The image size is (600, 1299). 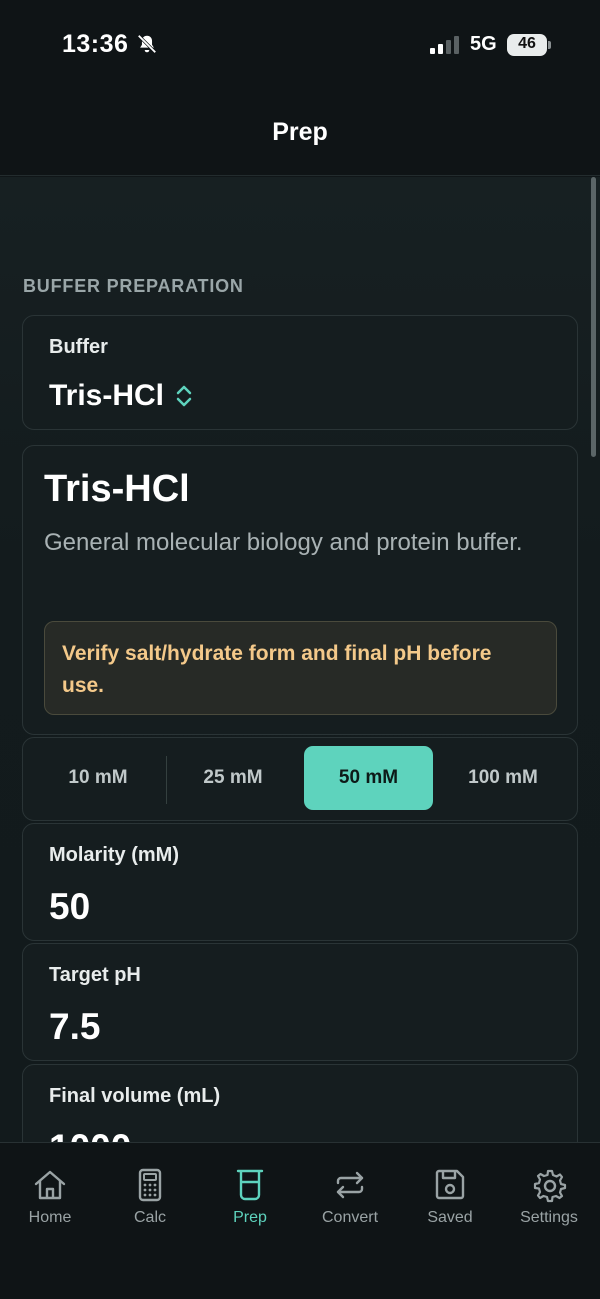 I want to click on tab-bar: Home Calc Prep Convert Saved Settings, so click(x=300, y=1220).